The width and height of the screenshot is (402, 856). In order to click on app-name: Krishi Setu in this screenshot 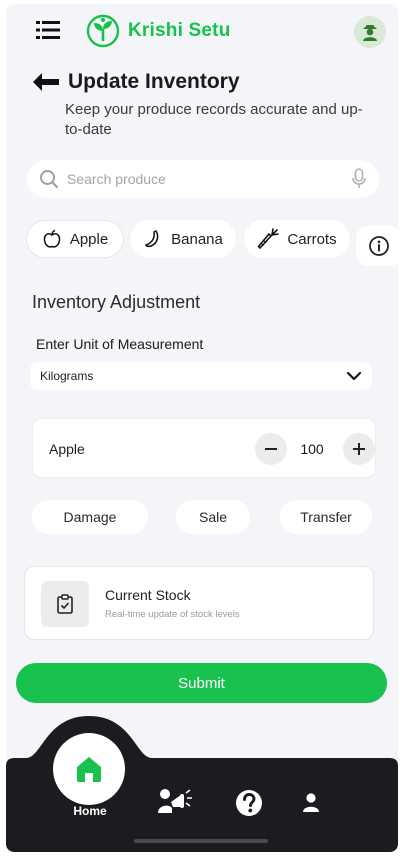, I will do `click(179, 30)`.